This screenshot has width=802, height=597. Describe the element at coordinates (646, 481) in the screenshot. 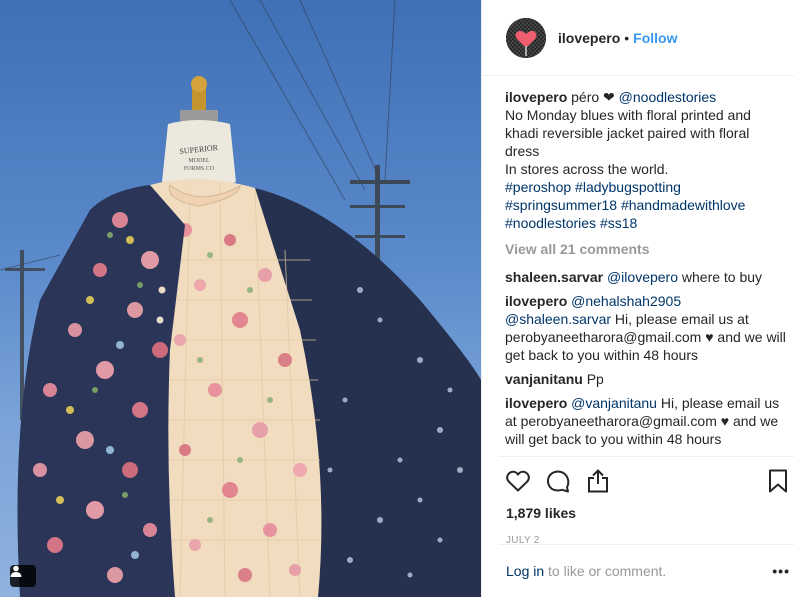

I see `action-icons` at that location.